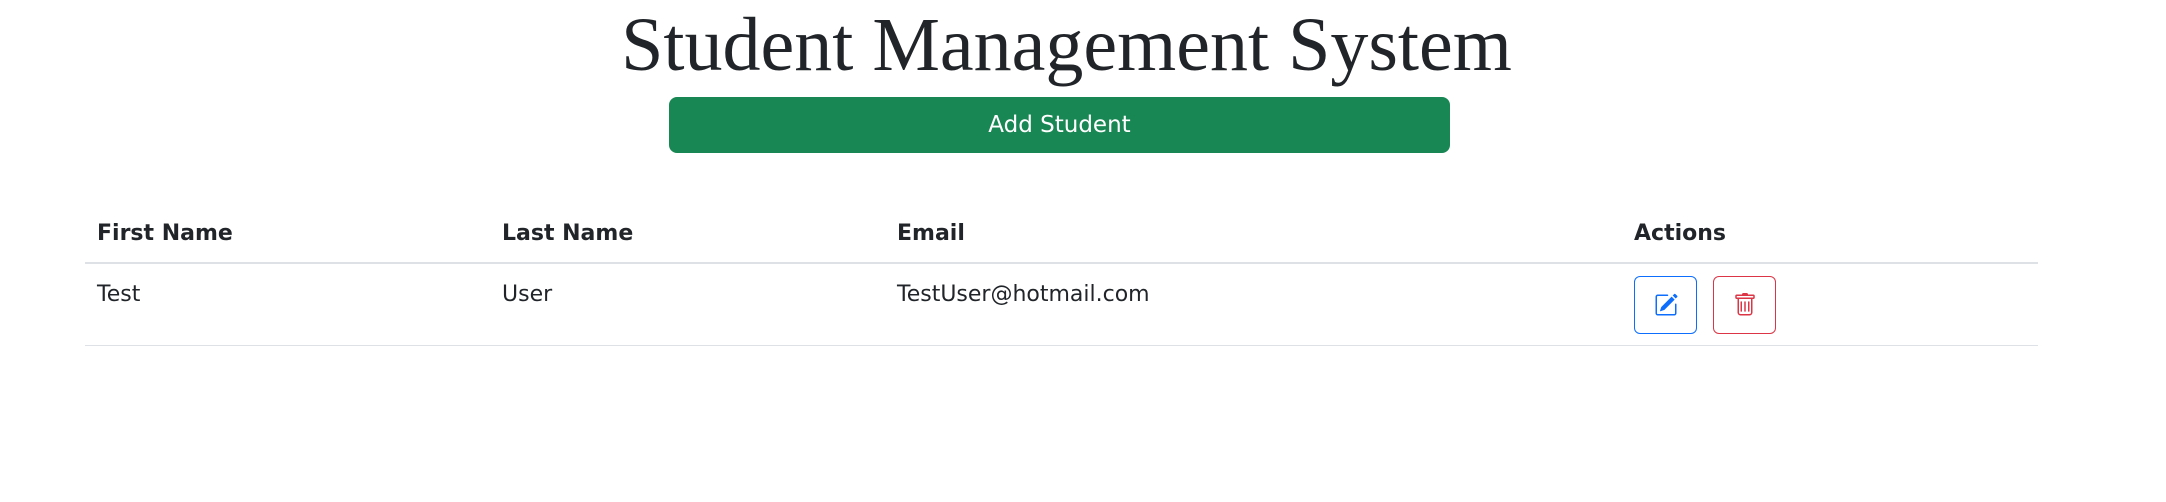  I want to click on table-body: Test User TestUser@hotmail.com, so click(1061, 304).